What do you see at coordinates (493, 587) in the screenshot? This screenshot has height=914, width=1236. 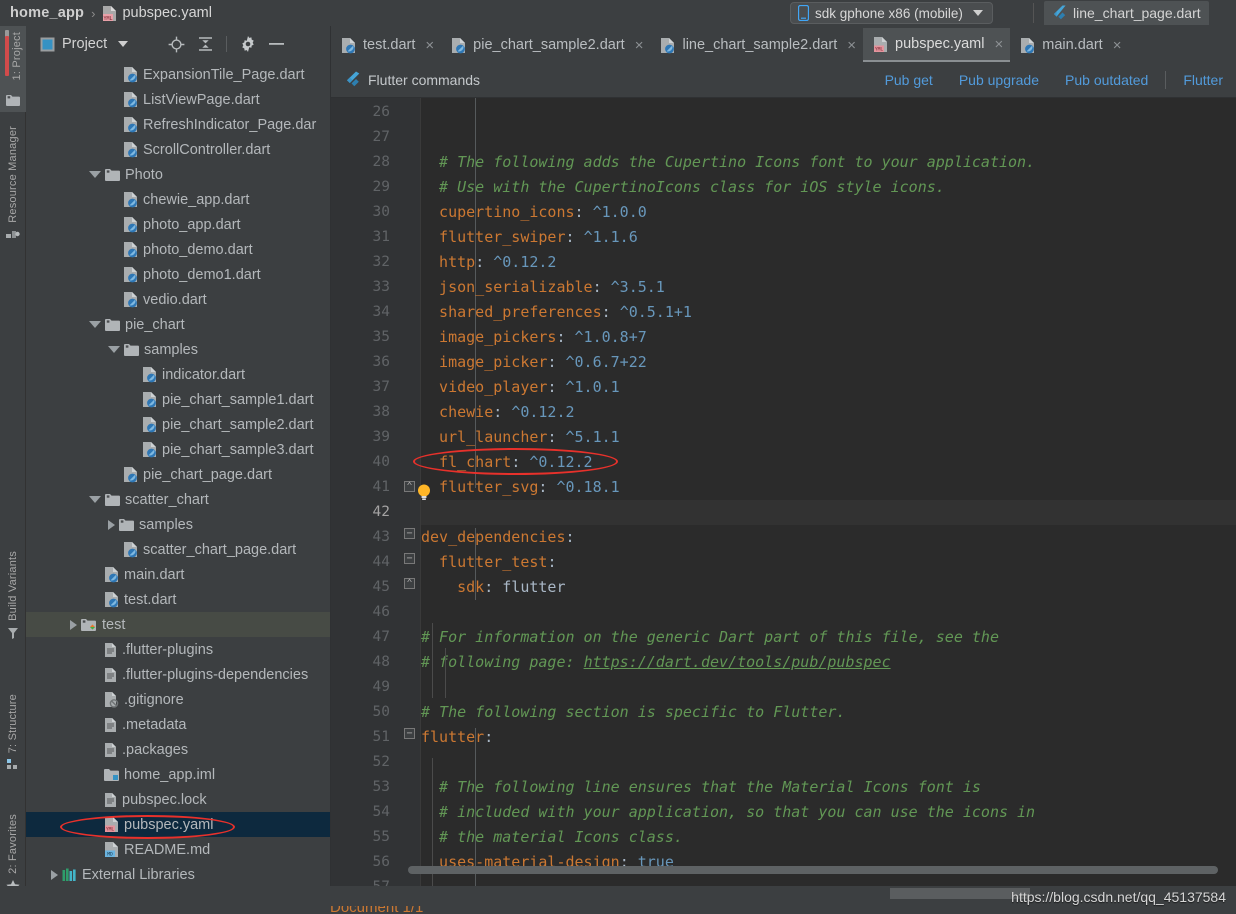 I see `code-line-45: sdk: flutter` at bounding box center [493, 587].